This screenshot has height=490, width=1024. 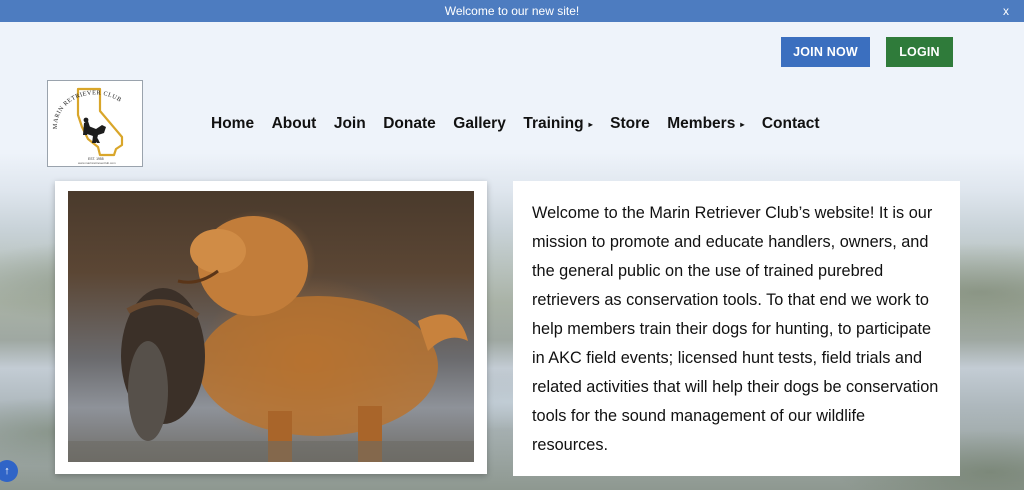 I want to click on nav-label: Contact, so click(x=790, y=123).